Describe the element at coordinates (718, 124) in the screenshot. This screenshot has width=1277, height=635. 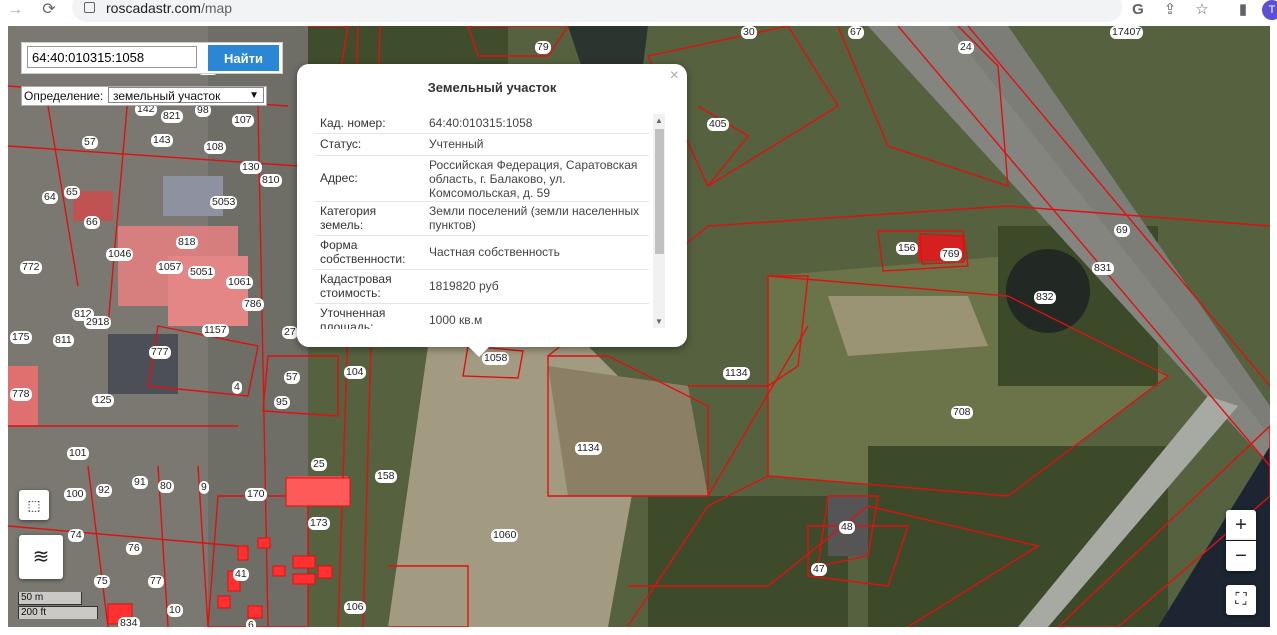
I see `parcel-number-label: 405` at that location.